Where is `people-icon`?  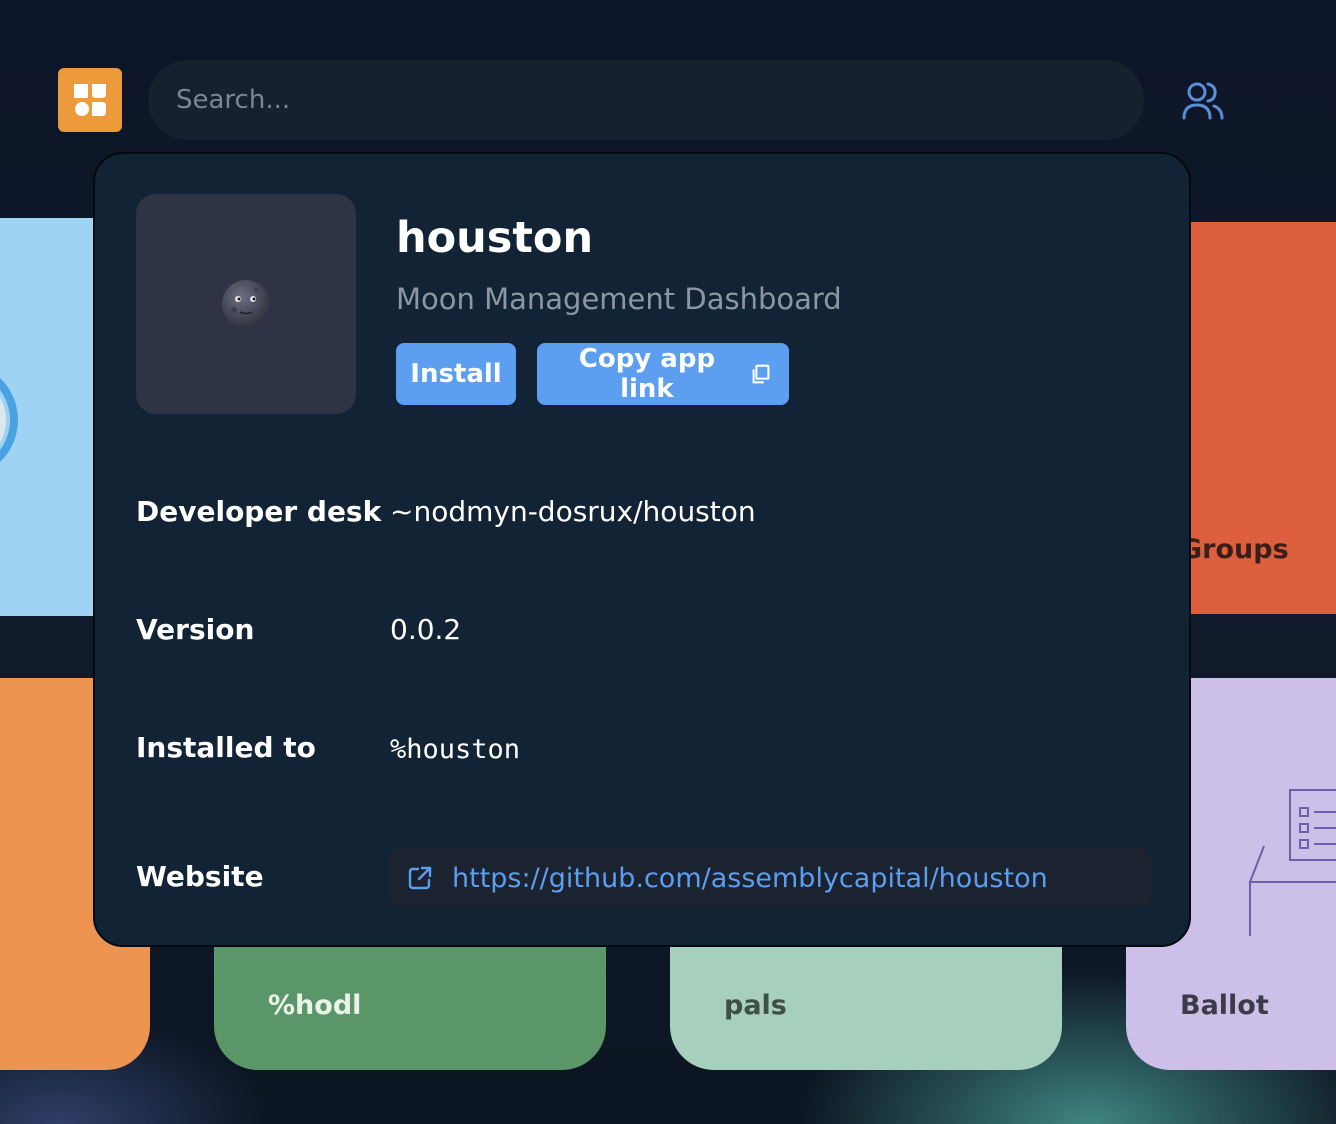 people-icon is located at coordinates (1203, 101).